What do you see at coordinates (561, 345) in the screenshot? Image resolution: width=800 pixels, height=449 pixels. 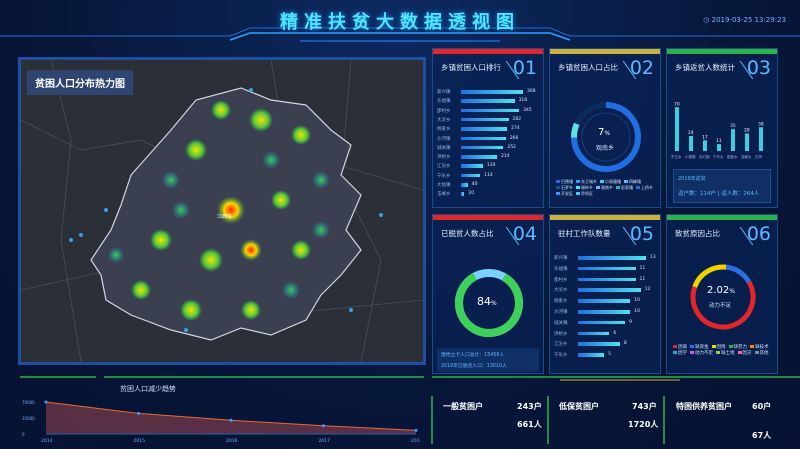 I see `bar-label: 江汾乡` at bounding box center [561, 345].